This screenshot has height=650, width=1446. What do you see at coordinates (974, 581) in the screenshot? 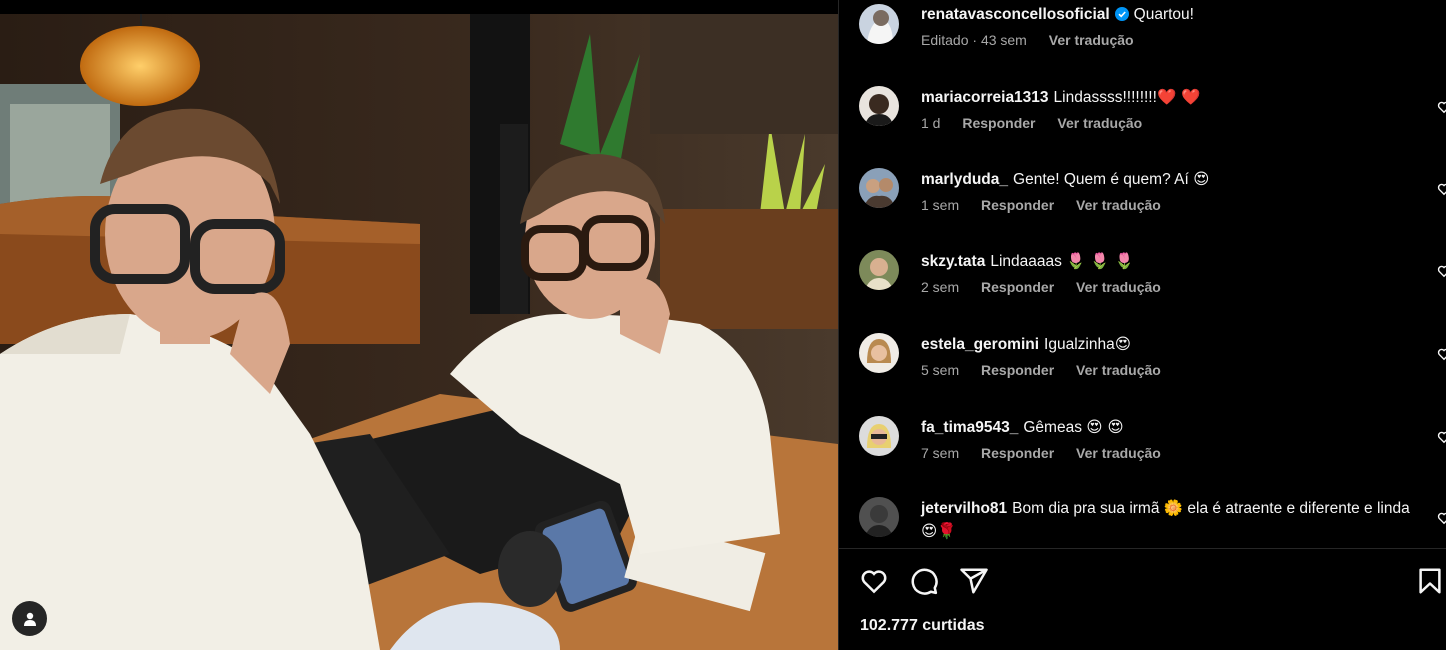
I see `share-icon` at bounding box center [974, 581].